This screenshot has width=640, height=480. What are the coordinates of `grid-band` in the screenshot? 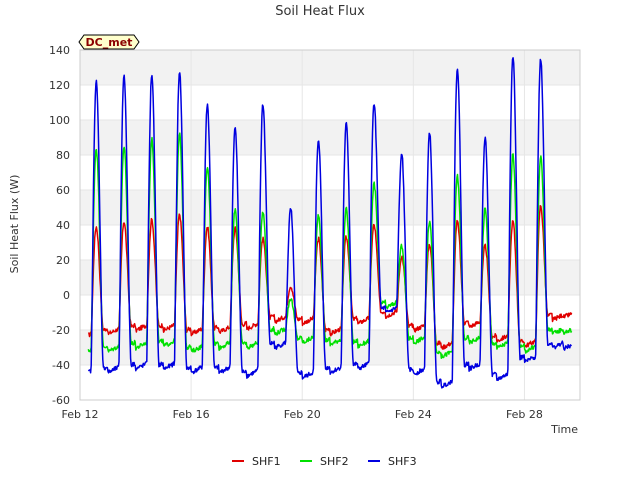 It's located at (330, 67).